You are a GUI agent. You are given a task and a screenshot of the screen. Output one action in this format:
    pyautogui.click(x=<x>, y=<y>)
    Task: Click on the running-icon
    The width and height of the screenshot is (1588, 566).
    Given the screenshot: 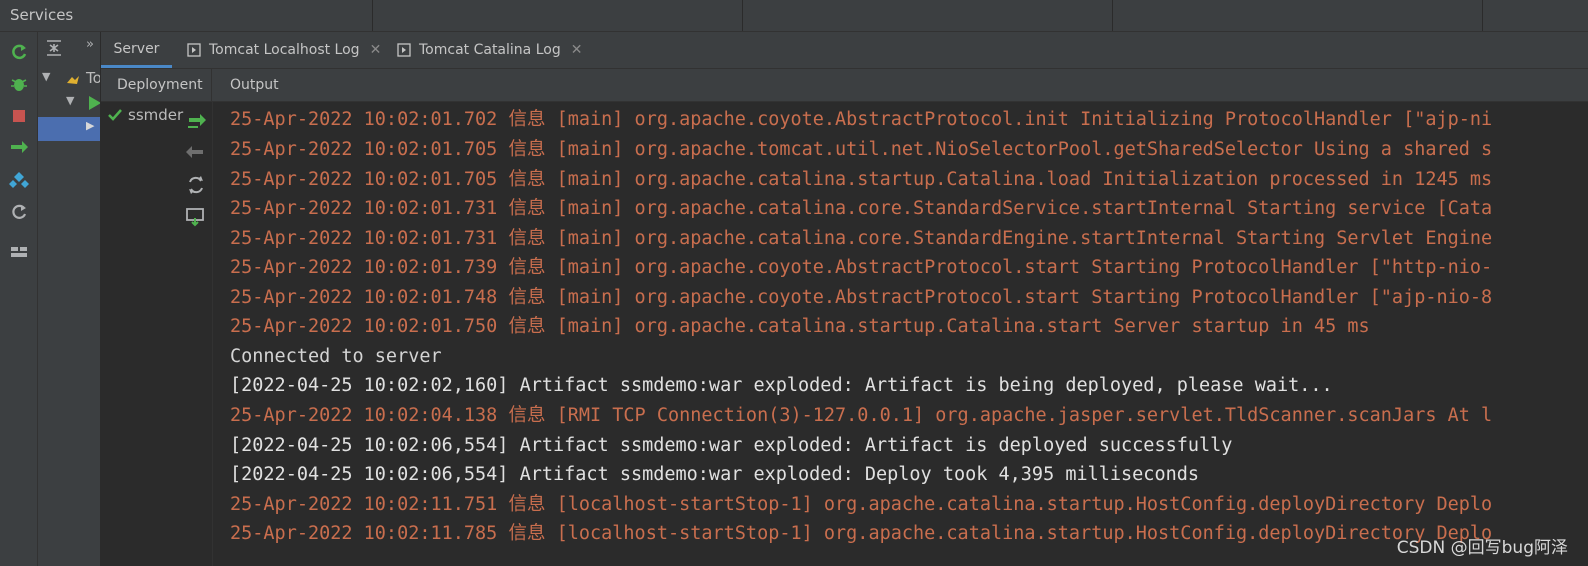 What is the action you would take?
    pyautogui.click(x=94, y=103)
    